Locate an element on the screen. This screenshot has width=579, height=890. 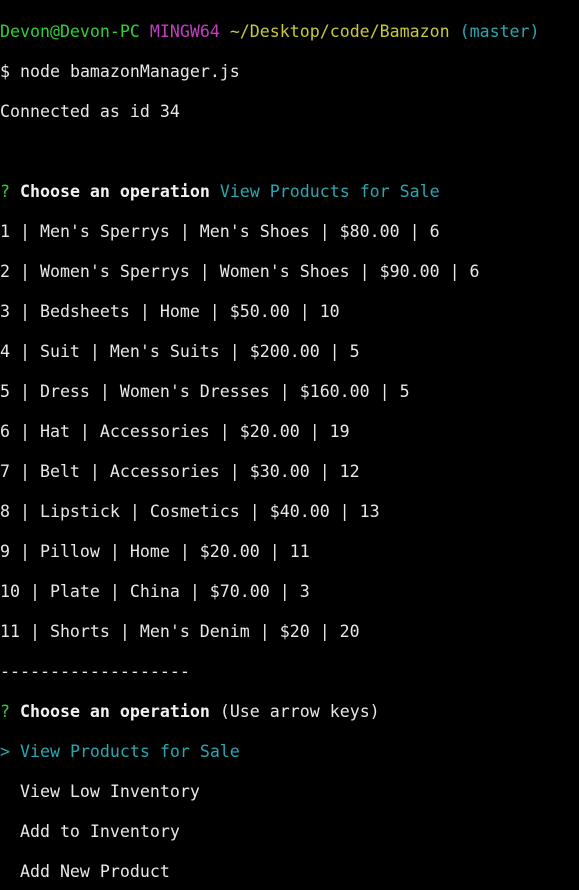
question-hint: (Use arrow keys) is located at coordinates (299, 711).